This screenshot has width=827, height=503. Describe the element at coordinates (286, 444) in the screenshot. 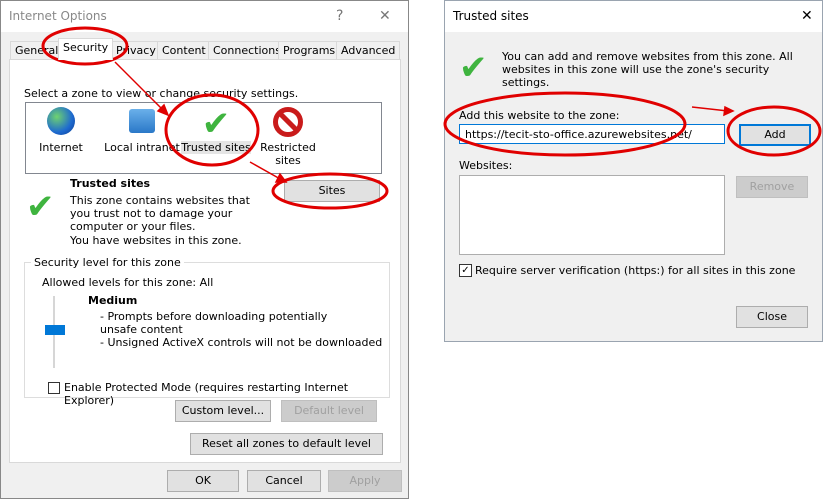

I see `reset-all-zones-button: Reset all zones to default level` at that location.